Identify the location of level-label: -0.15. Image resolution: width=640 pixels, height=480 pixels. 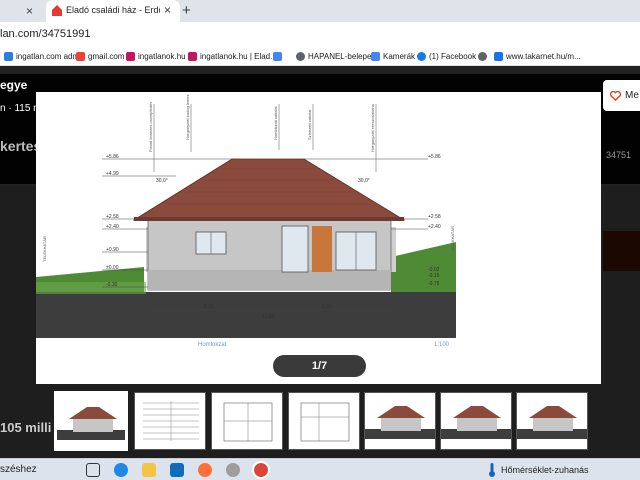
(434, 276).